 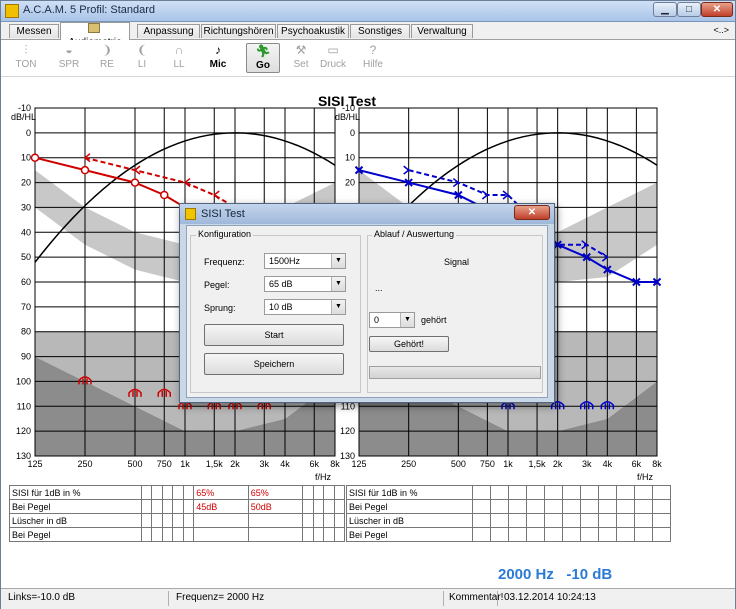 What do you see at coordinates (69, 64) in the screenshot?
I see `tool-label: SPR` at bounding box center [69, 64].